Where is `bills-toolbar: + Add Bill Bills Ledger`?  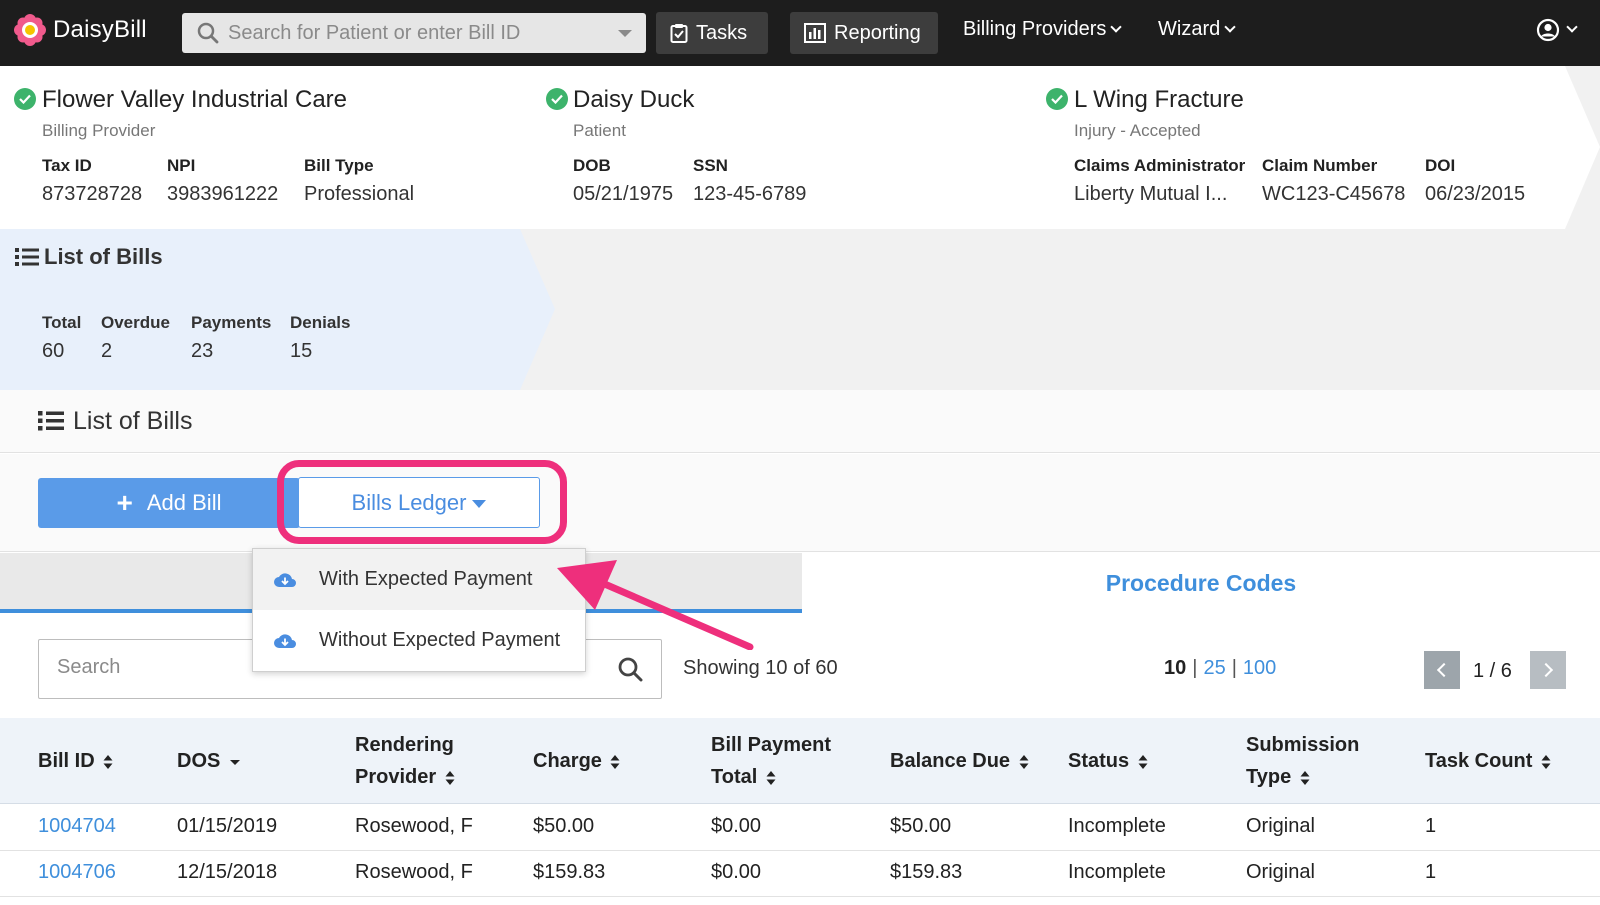
bills-toolbar: + Add Bill Bills Ledger is located at coordinates (800, 503).